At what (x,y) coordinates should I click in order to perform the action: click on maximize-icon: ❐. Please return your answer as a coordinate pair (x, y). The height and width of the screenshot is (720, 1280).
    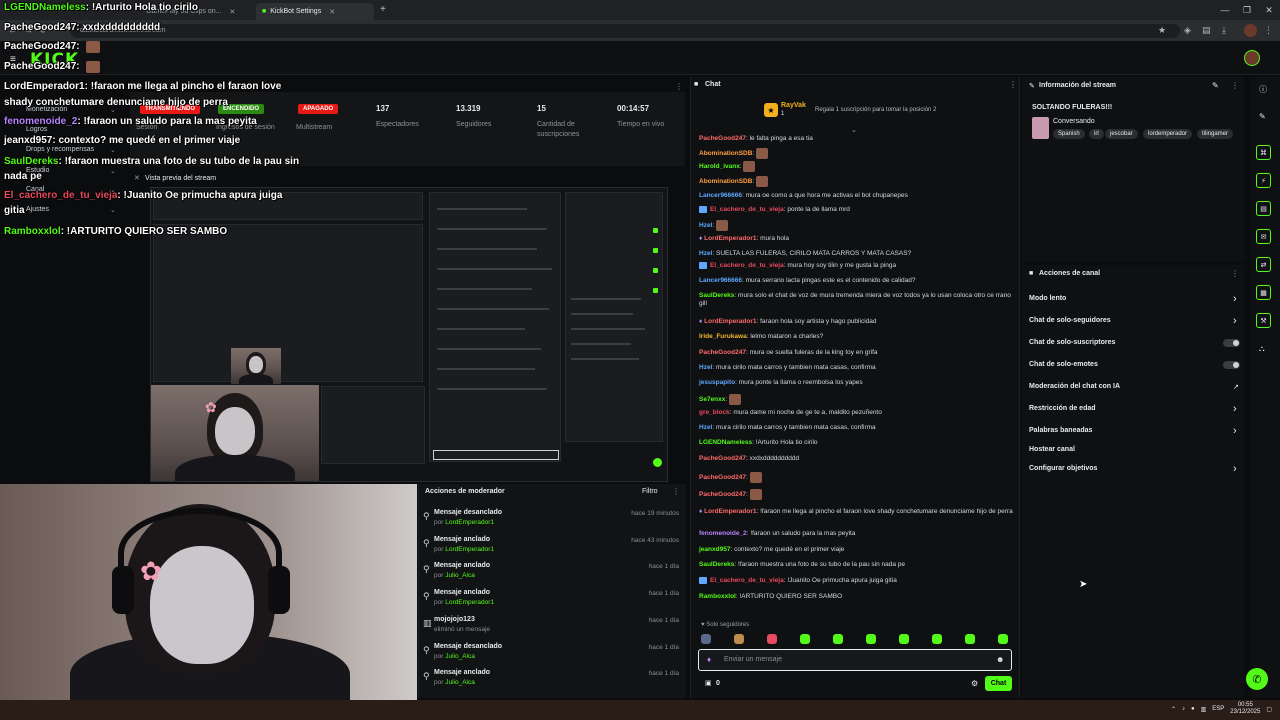
    Looking at the image, I should click on (1247, 10).